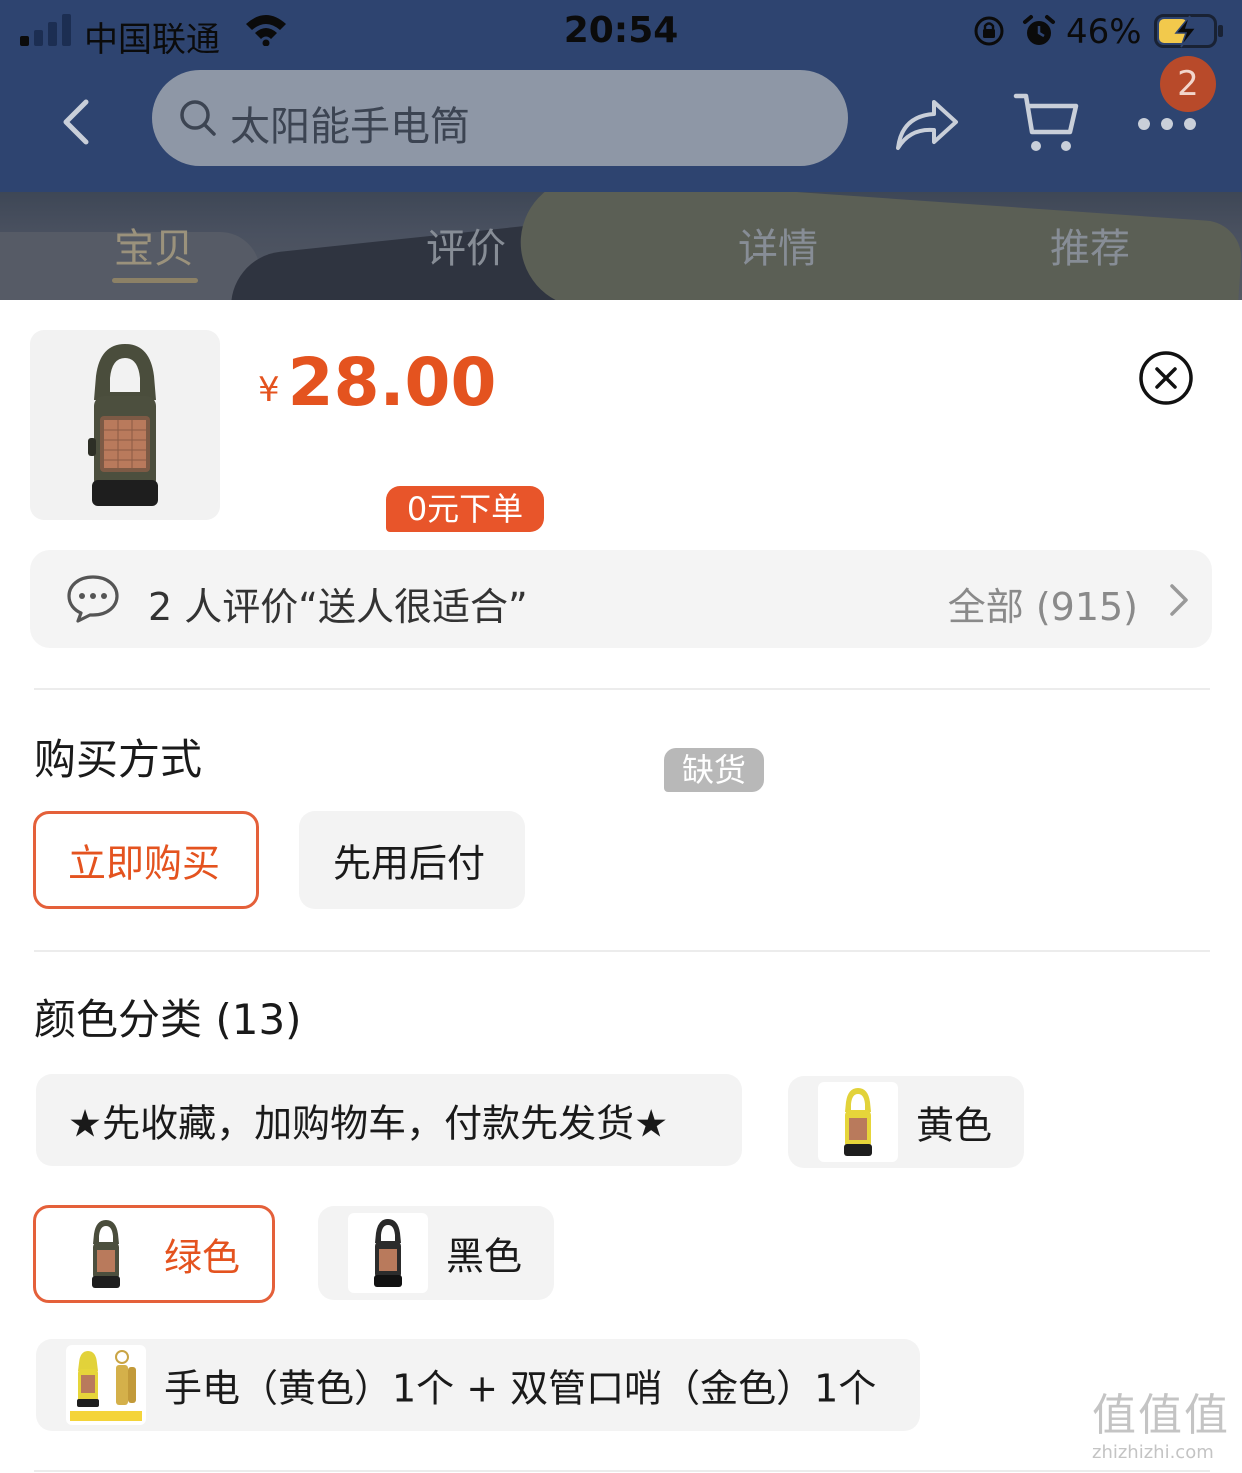 The image size is (1242, 1473). I want to click on color-option-bundle: 手电（黄色）1个 + 双管口哨（金色）1个, so click(478, 1385).